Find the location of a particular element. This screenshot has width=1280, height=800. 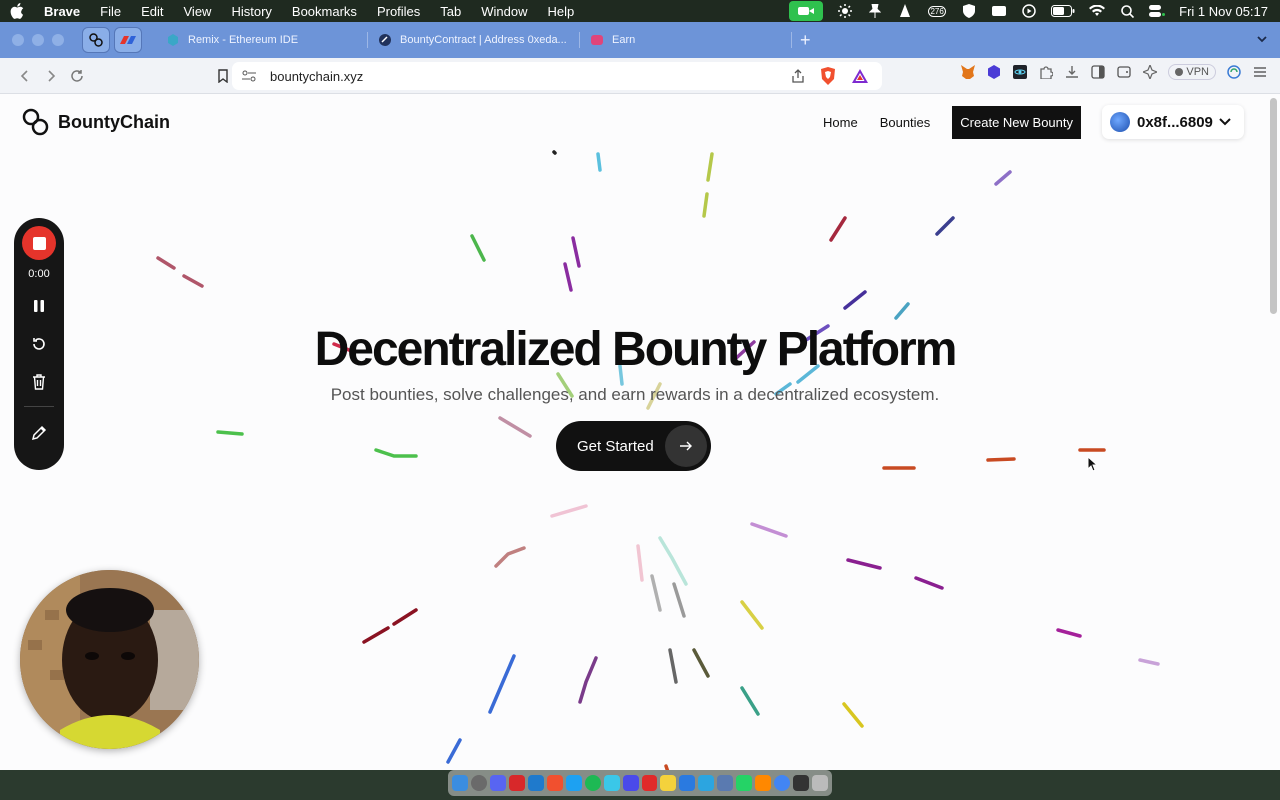

draw-annotation-button is located at coordinates (39, 433).